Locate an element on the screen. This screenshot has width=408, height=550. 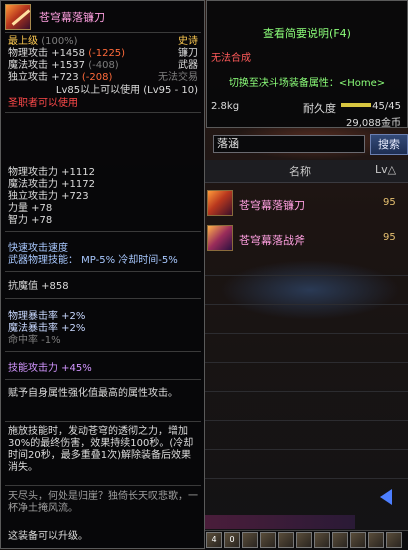
skill-attack-text: 技能攻击力 +45% is located at coordinates (50, 368).